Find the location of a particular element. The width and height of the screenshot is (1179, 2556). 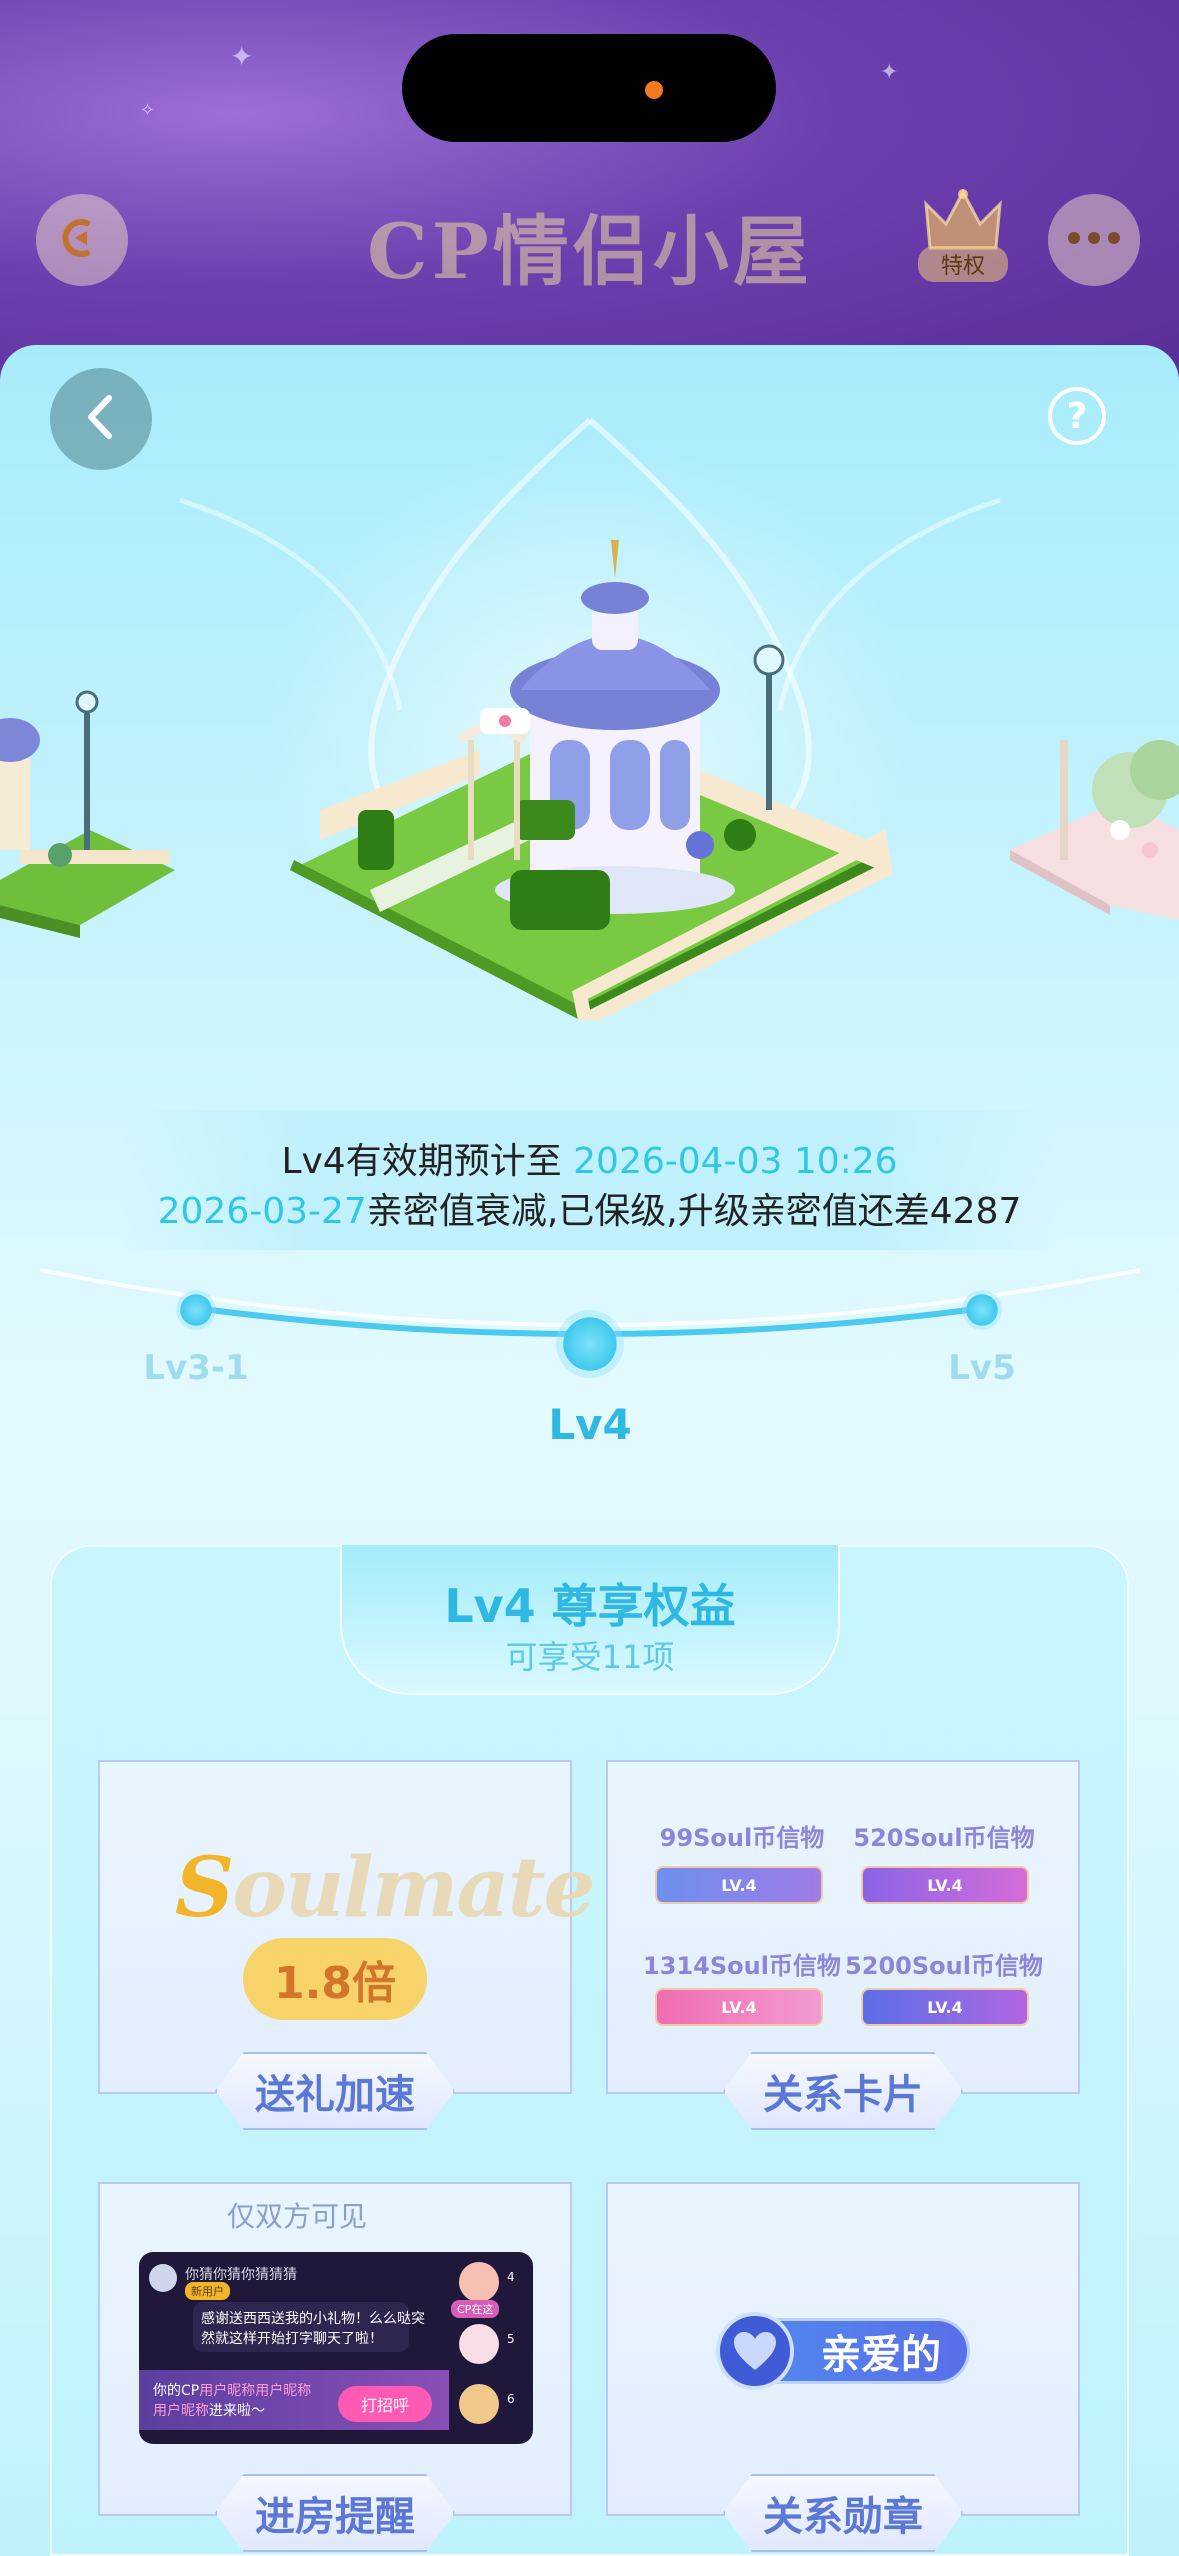

help-button: ? is located at coordinates (1077, 416).